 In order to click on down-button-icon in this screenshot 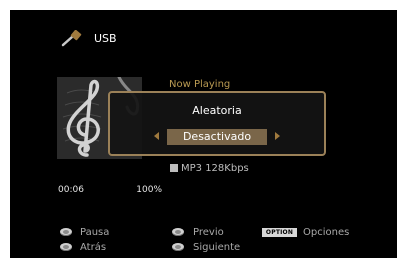, I will do `click(178, 247)`.